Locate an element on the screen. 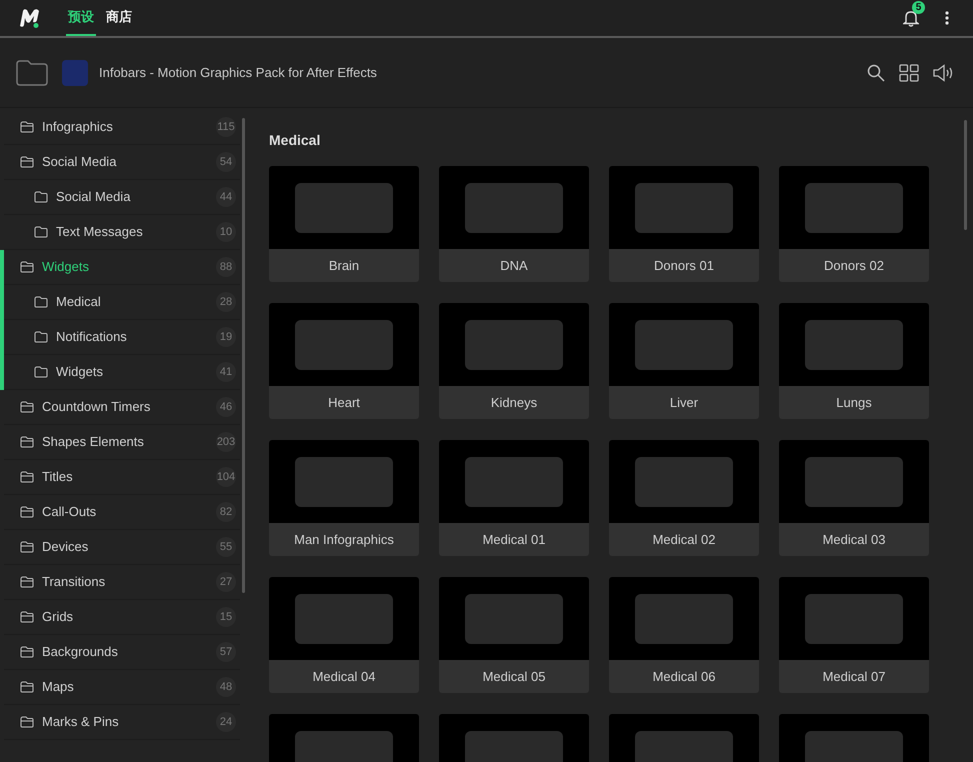 This screenshot has width=973, height=762. preset-card: Medical 01 is located at coordinates (514, 498).